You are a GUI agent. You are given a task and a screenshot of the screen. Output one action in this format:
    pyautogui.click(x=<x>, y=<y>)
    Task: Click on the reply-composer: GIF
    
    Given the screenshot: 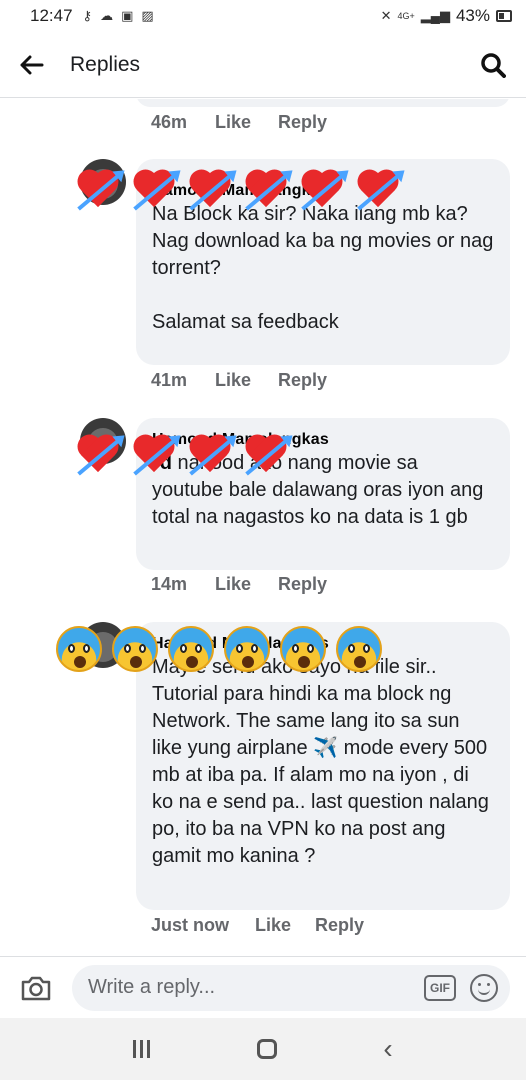 What is the action you would take?
    pyautogui.click(x=263, y=987)
    